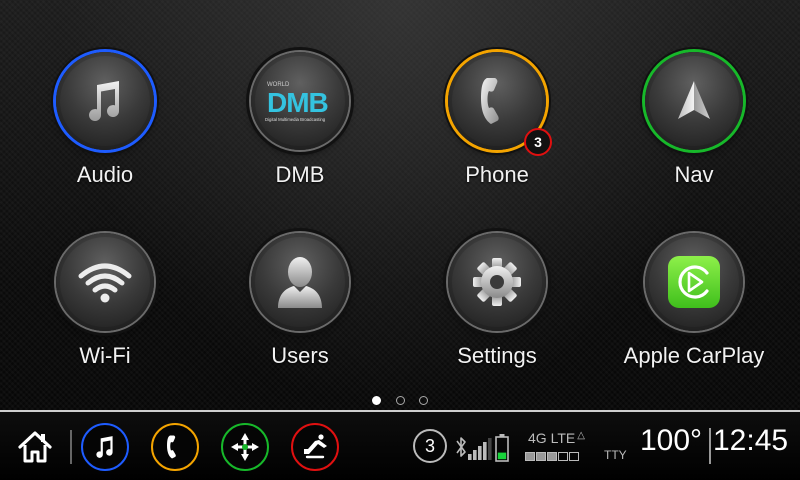  I want to click on phone-app-button: 3, so click(500, 104).